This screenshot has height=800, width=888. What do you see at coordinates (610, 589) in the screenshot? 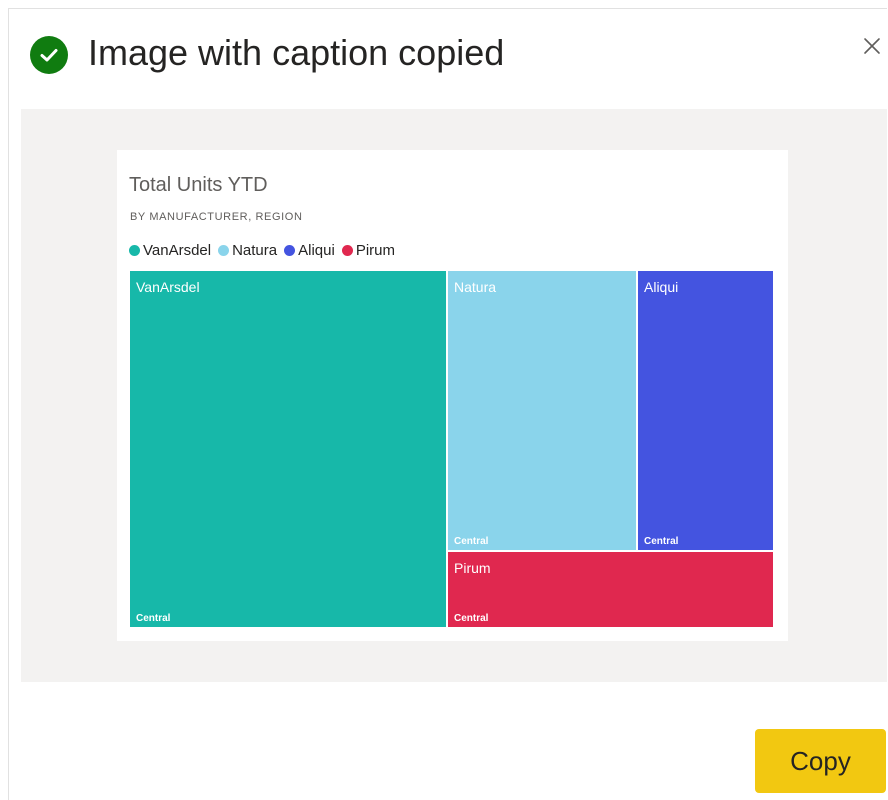
I see `treemap-tile-pirum: Pirum Central` at bounding box center [610, 589].